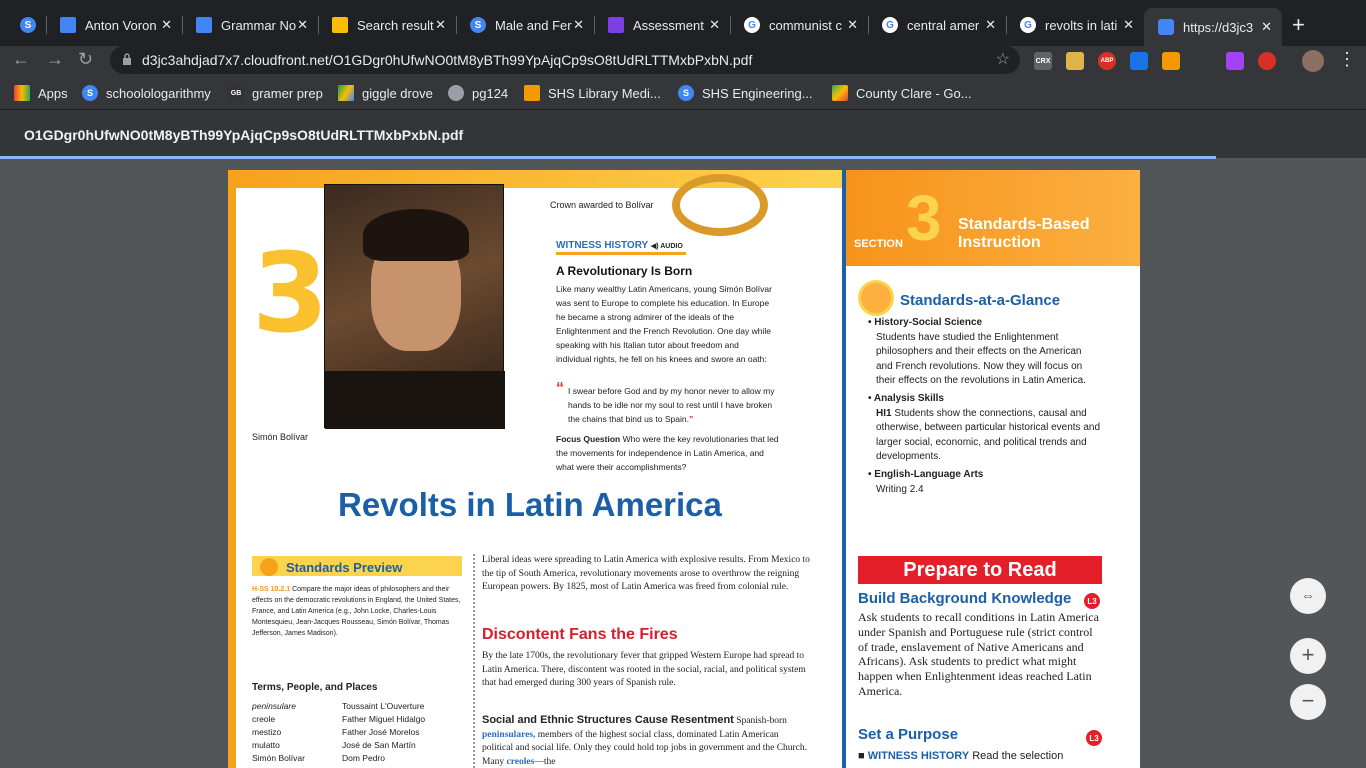 This screenshot has width=1366, height=768. I want to click on discontent-heading: Discontent Fans the Fires, so click(580, 634).